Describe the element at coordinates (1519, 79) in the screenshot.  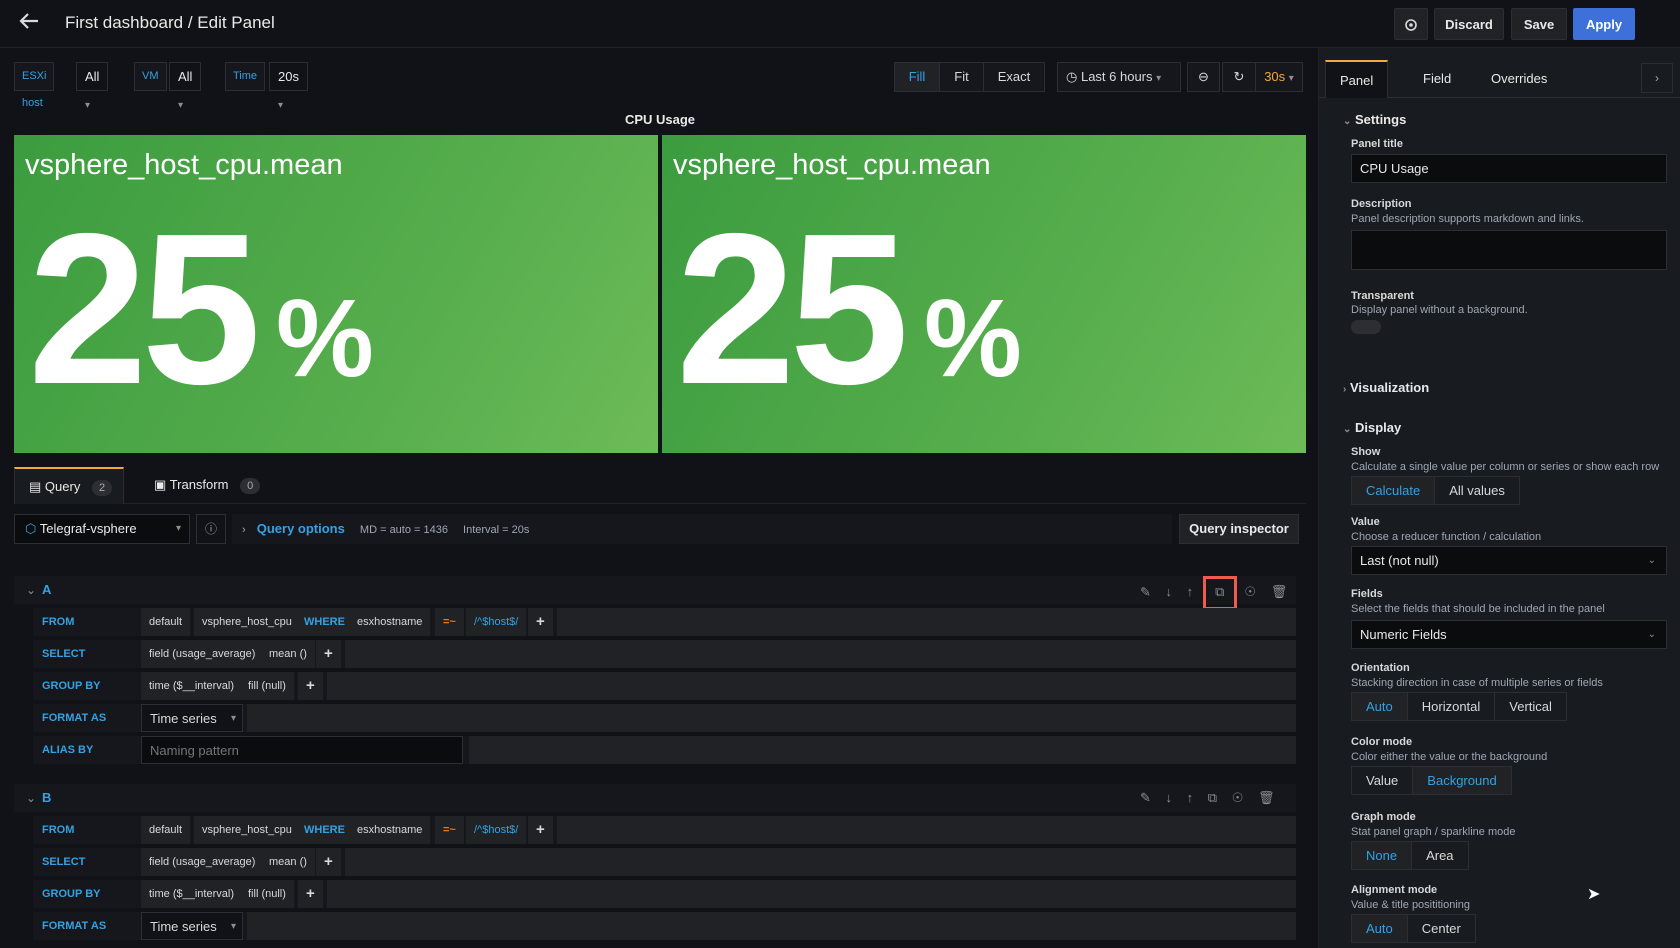
I see `tab-overrides: Overrides` at that location.